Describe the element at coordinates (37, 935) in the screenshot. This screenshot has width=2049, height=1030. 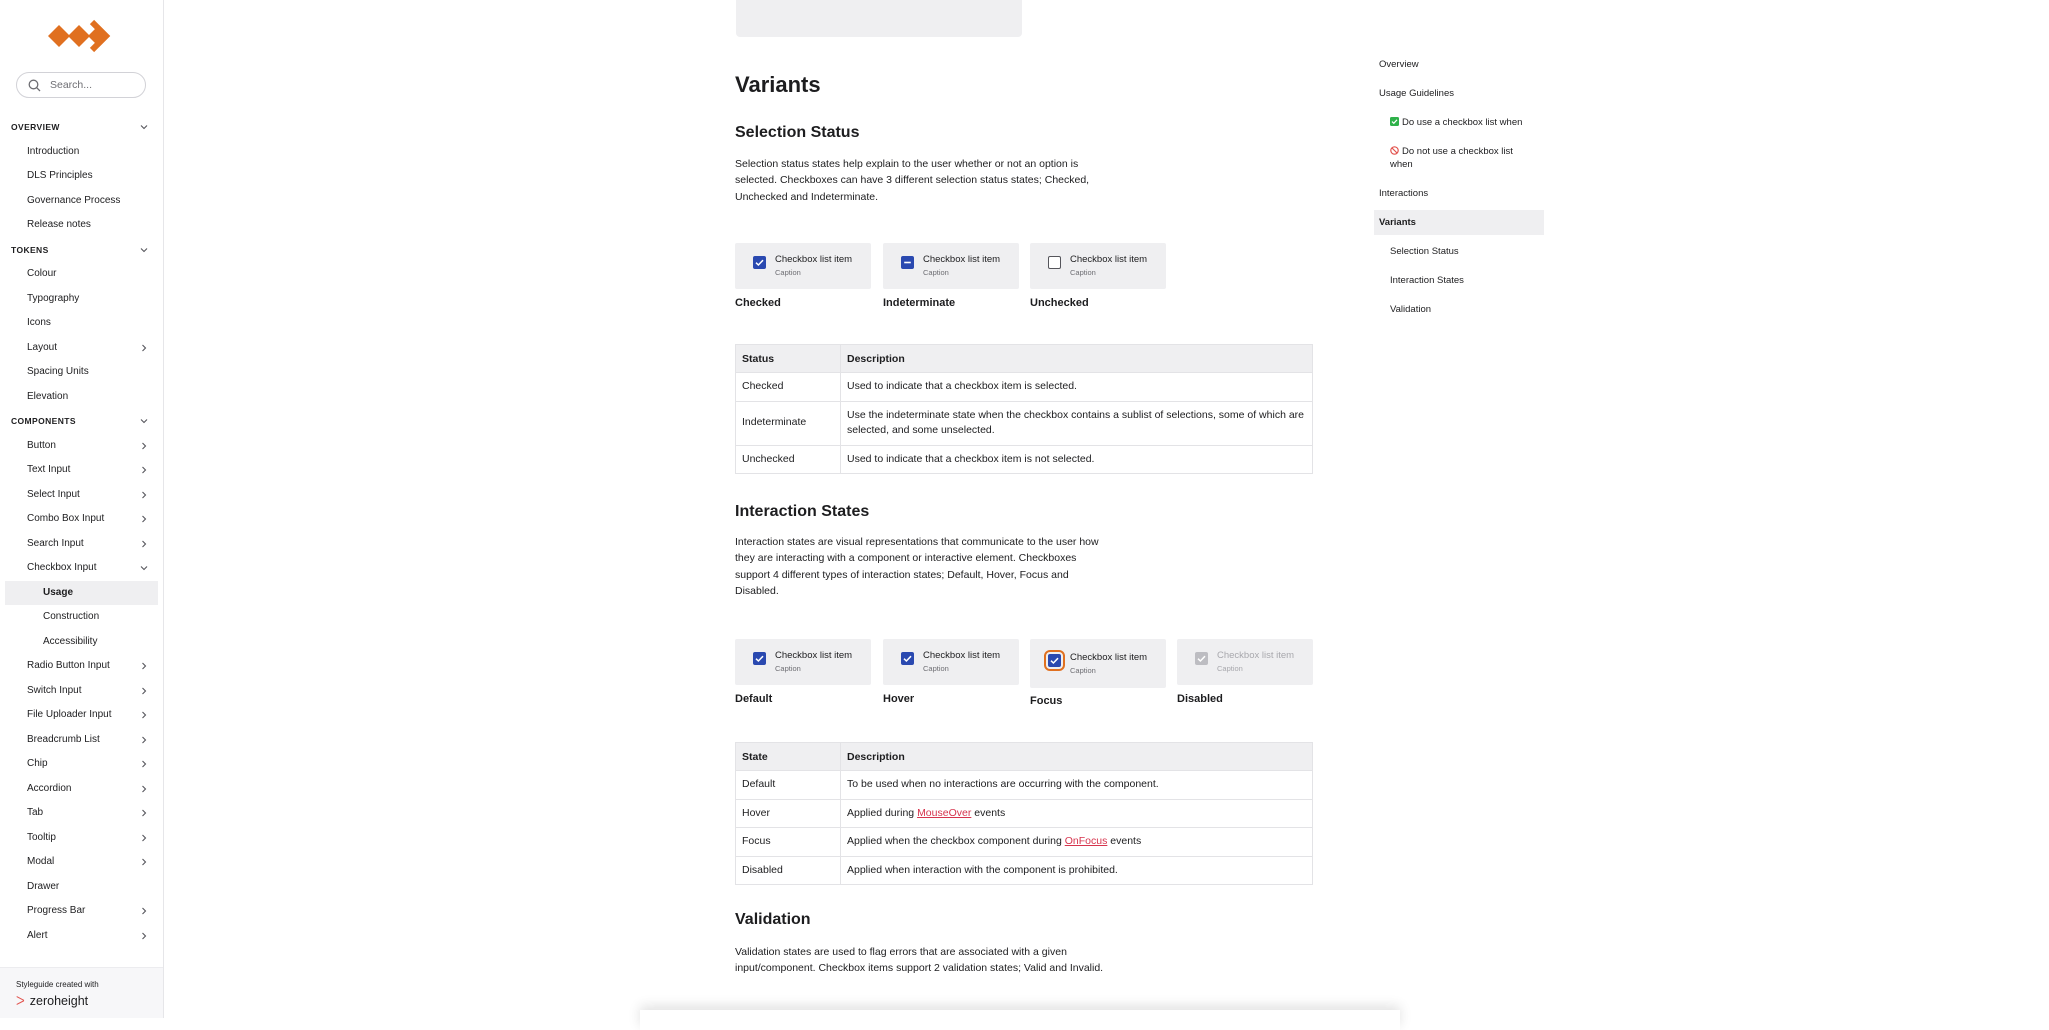
I see `sidebar-item-label: Alert` at that location.